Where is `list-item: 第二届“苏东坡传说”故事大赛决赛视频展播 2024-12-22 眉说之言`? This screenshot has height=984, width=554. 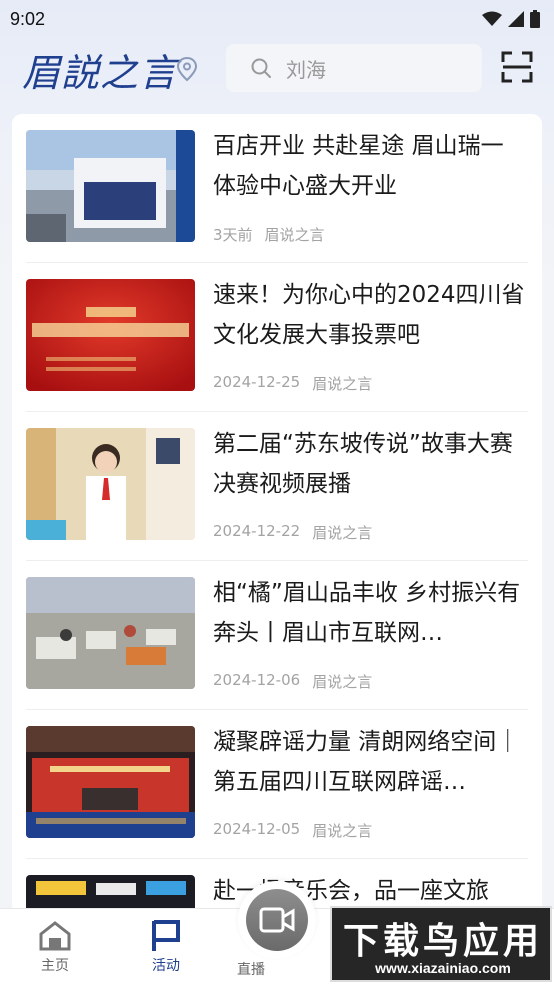
list-item: 第二届“苏东坡传说”故事大赛决赛视频展播 2024-12-22 眉说之言 is located at coordinates (277, 486).